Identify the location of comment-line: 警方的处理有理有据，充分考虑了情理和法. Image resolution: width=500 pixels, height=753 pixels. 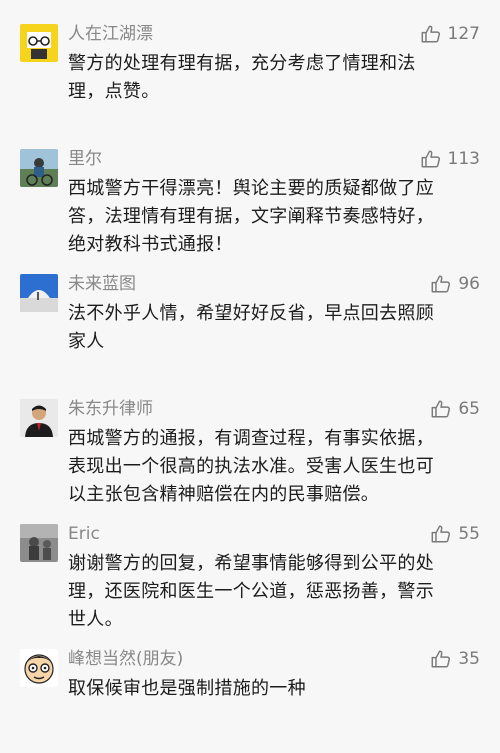
(242, 63).